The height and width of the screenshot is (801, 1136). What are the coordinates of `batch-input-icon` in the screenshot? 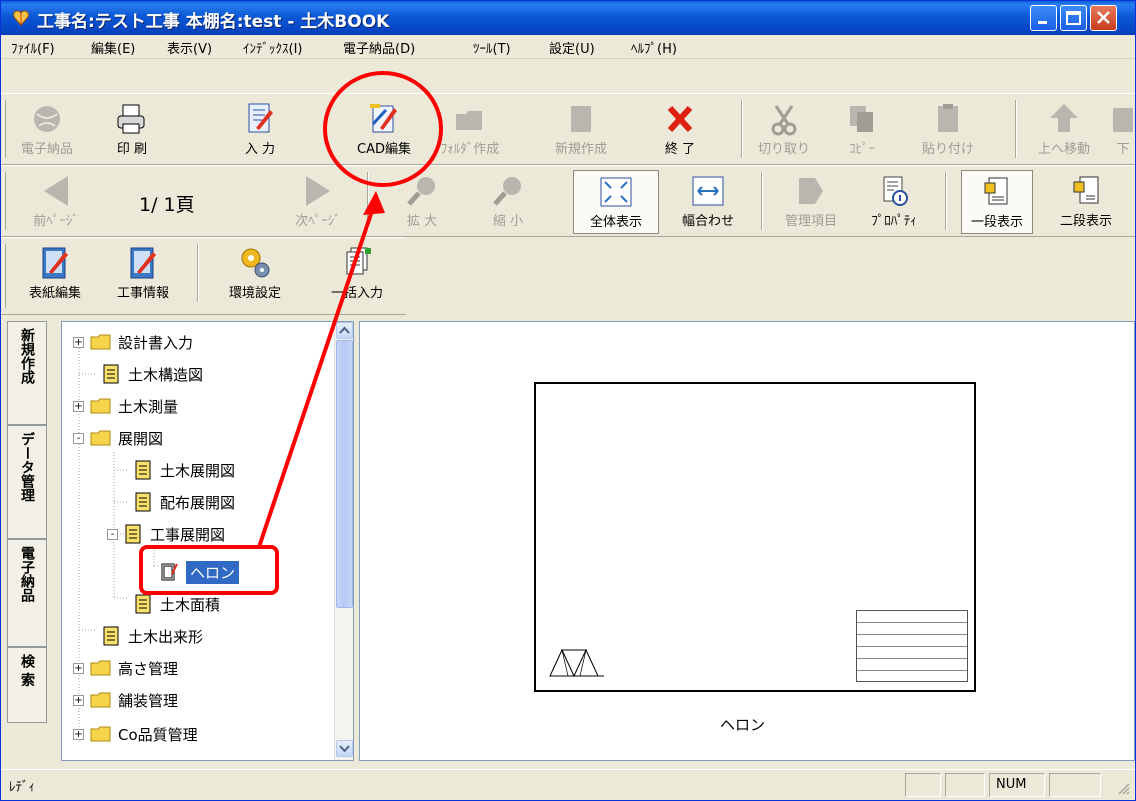 It's located at (358, 261).